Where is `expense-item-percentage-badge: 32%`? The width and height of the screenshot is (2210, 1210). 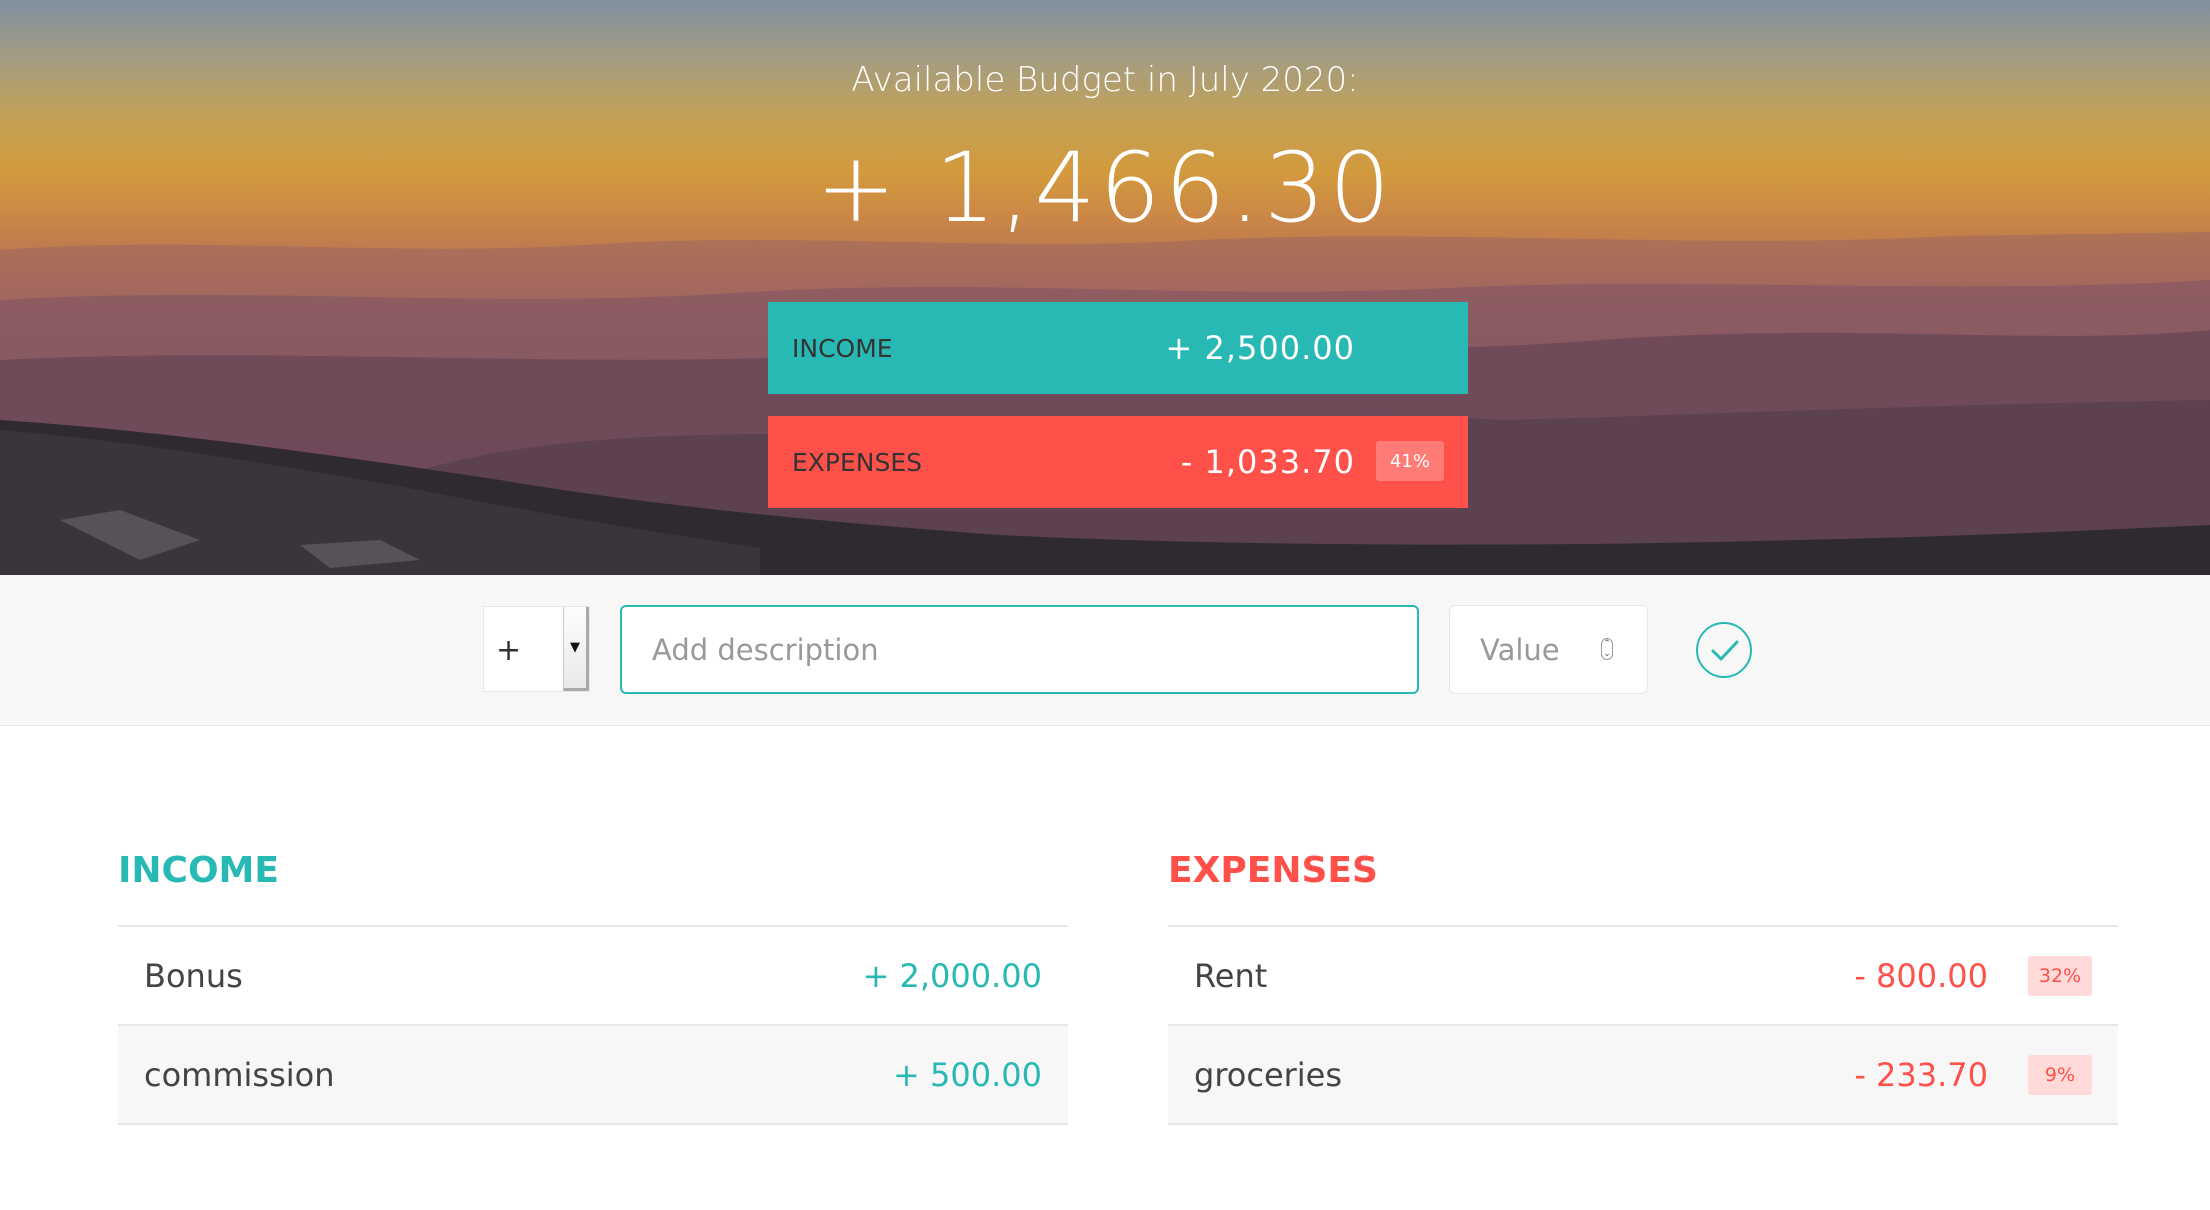 expense-item-percentage-badge: 32% is located at coordinates (2060, 976).